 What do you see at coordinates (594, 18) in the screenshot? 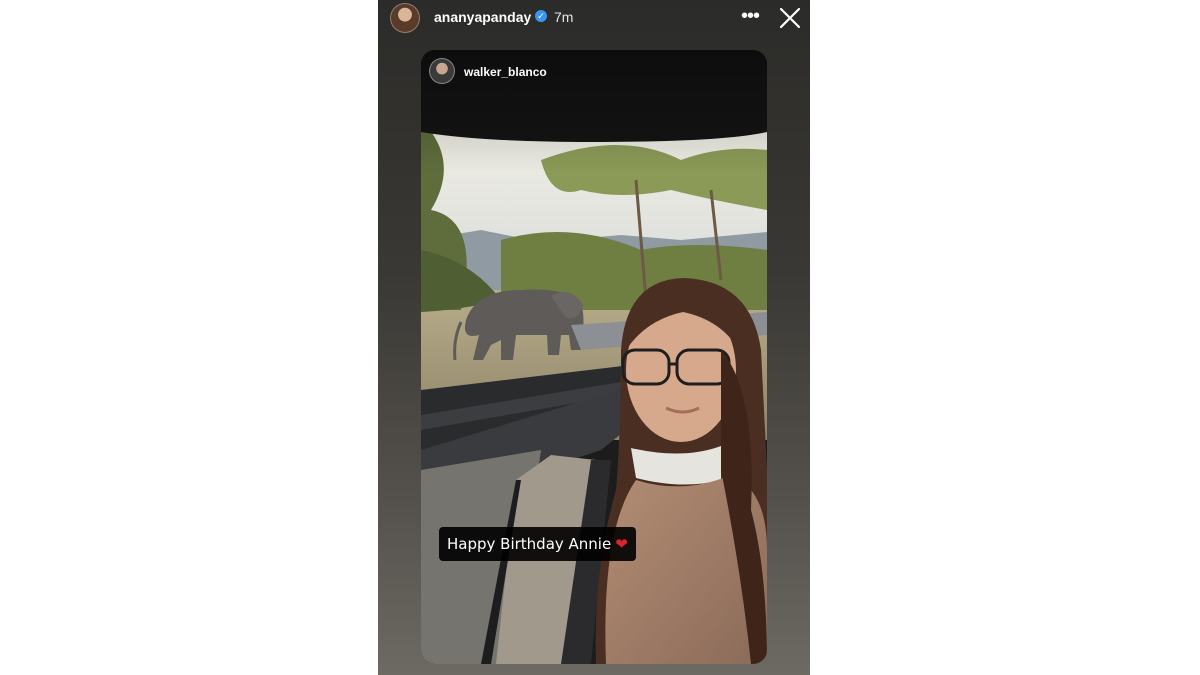
I see `story-header: ananyapanday ✓ 7m •••` at bounding box center [594, 18].